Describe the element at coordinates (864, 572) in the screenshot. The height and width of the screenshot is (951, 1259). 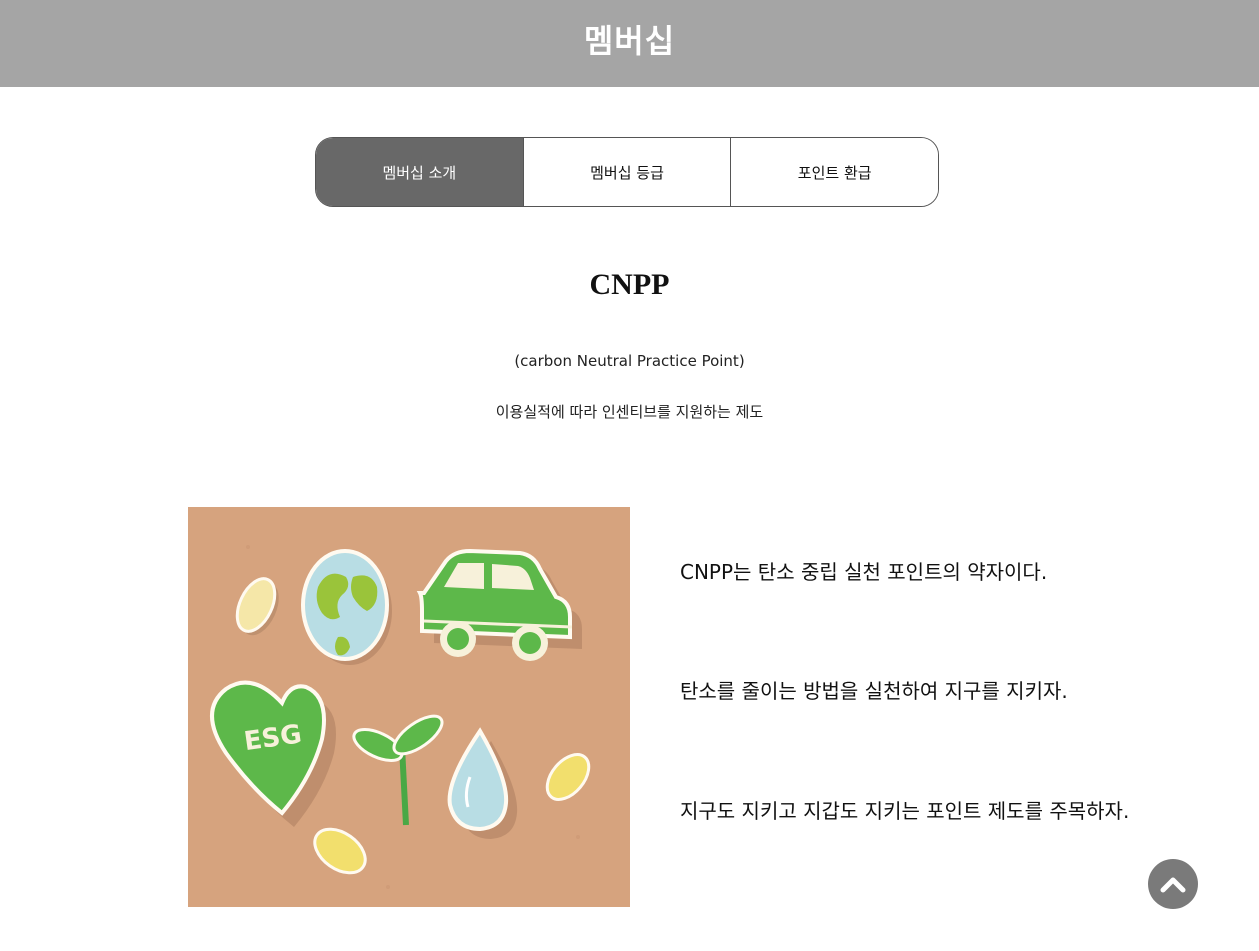
I see `content-line-1: CNPP는 탄소 중립 실천 포인트의 약자이다.` at that location.